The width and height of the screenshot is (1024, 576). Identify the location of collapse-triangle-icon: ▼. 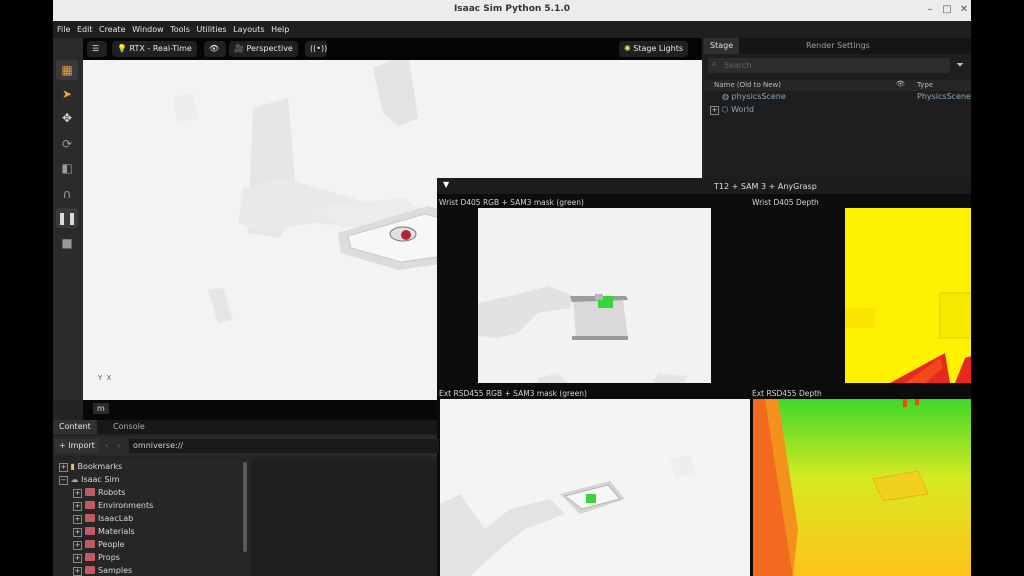
(446, 184).